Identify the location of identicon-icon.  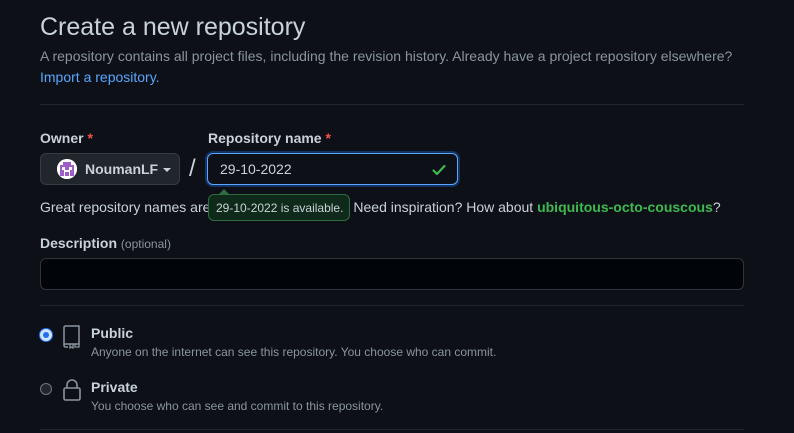
(67, 169).